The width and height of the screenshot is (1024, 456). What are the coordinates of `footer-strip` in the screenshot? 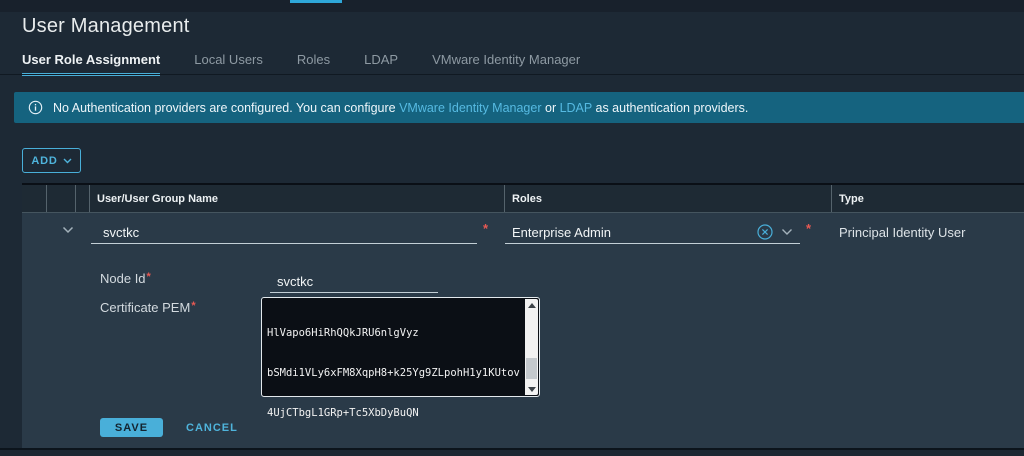 It's located at (512, 453).